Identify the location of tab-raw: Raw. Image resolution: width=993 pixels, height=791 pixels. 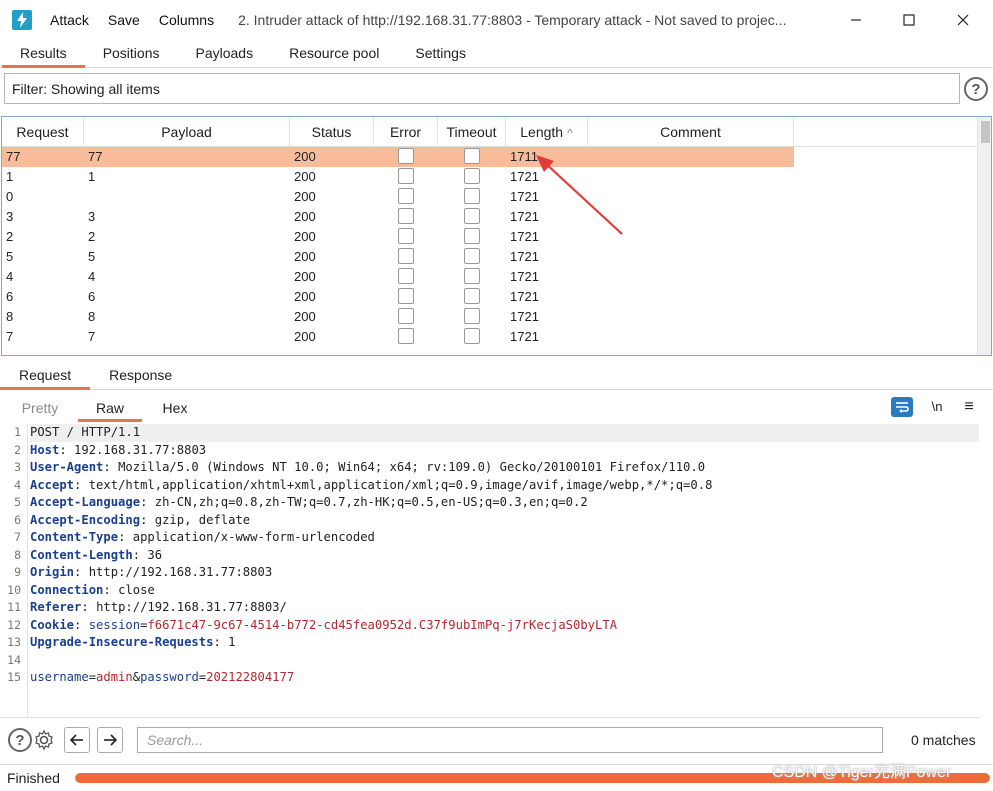
(110, 408).